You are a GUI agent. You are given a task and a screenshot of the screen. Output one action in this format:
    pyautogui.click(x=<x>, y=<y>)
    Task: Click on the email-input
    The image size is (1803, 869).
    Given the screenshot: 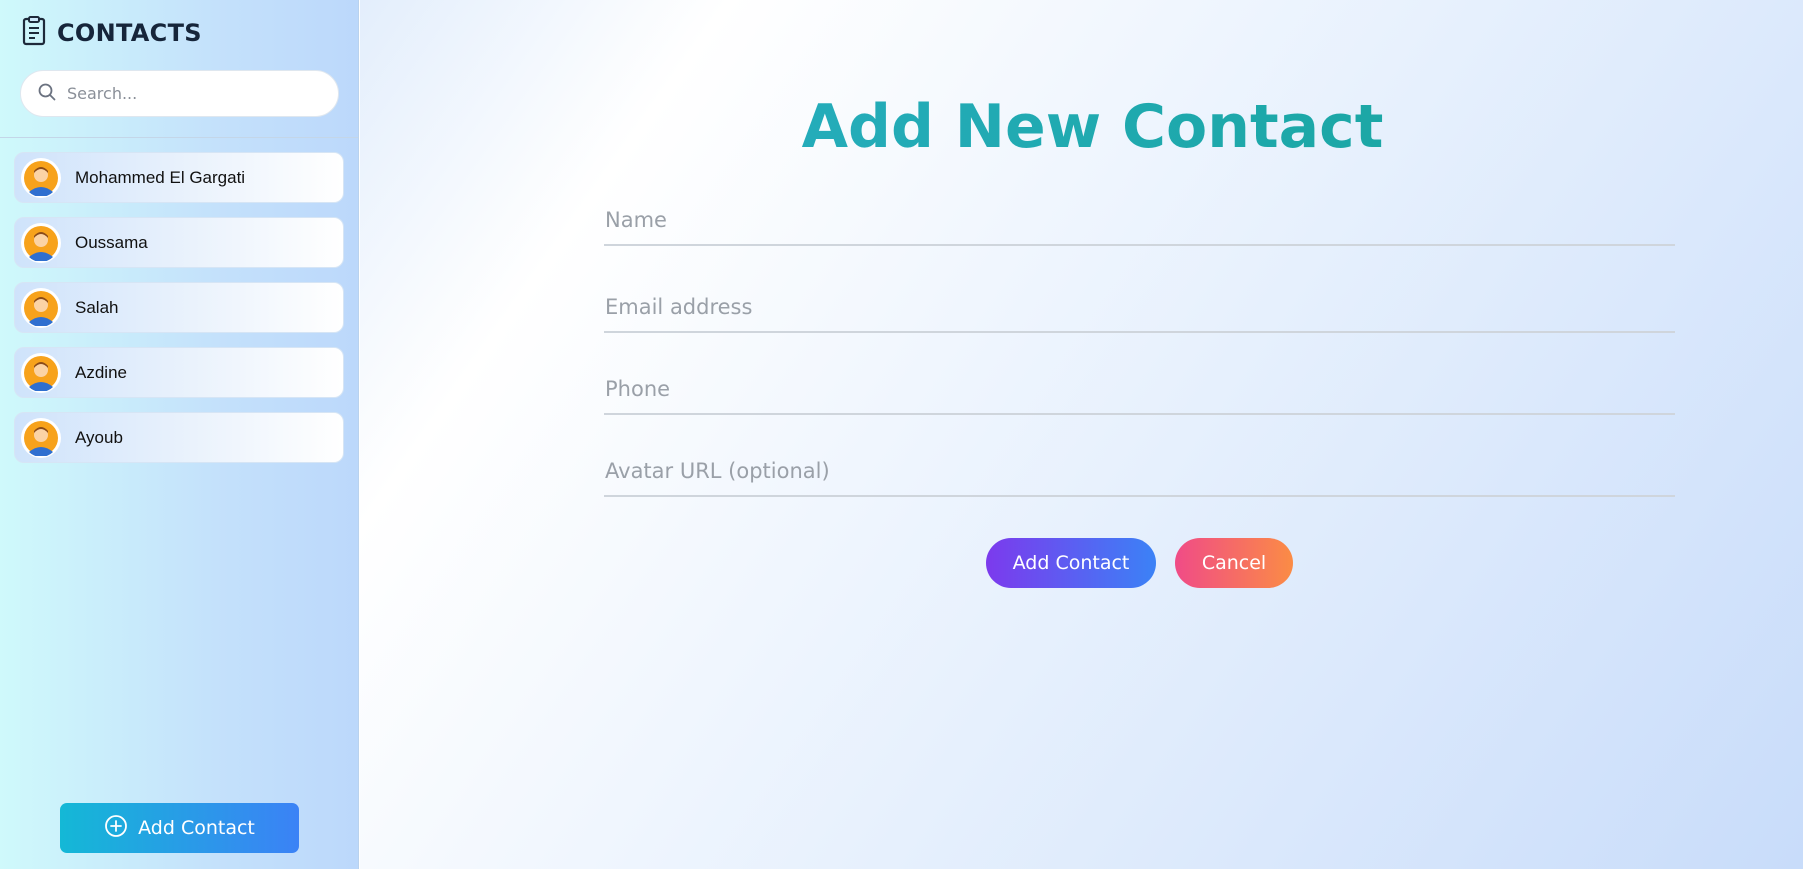 What is the action you would take?
    pyautogui.click(x=1139, y=307)
    